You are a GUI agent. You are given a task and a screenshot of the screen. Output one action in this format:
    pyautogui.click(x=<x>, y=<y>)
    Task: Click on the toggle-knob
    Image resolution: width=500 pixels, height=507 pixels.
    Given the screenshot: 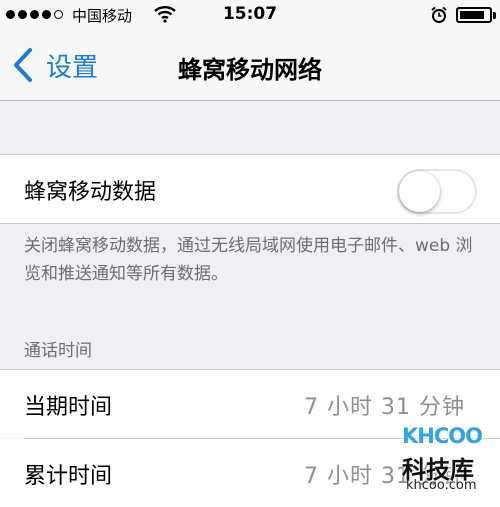 What is the action you would take?
    pyautogui.click(x=419, y=191)
    